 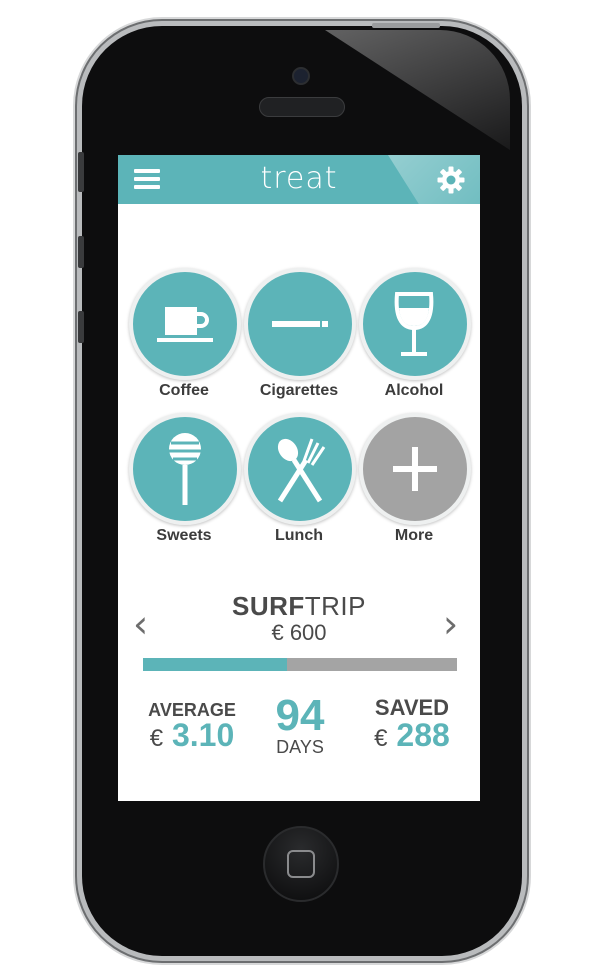 I want to click on saved-stat: SAVED € 288, so click(x=412, y=724).